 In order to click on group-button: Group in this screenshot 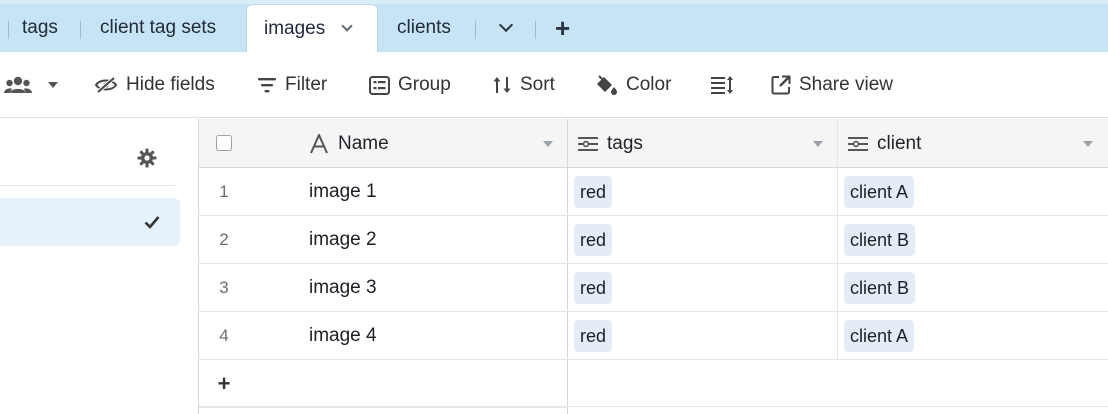, I will do `click(410, 85)`.